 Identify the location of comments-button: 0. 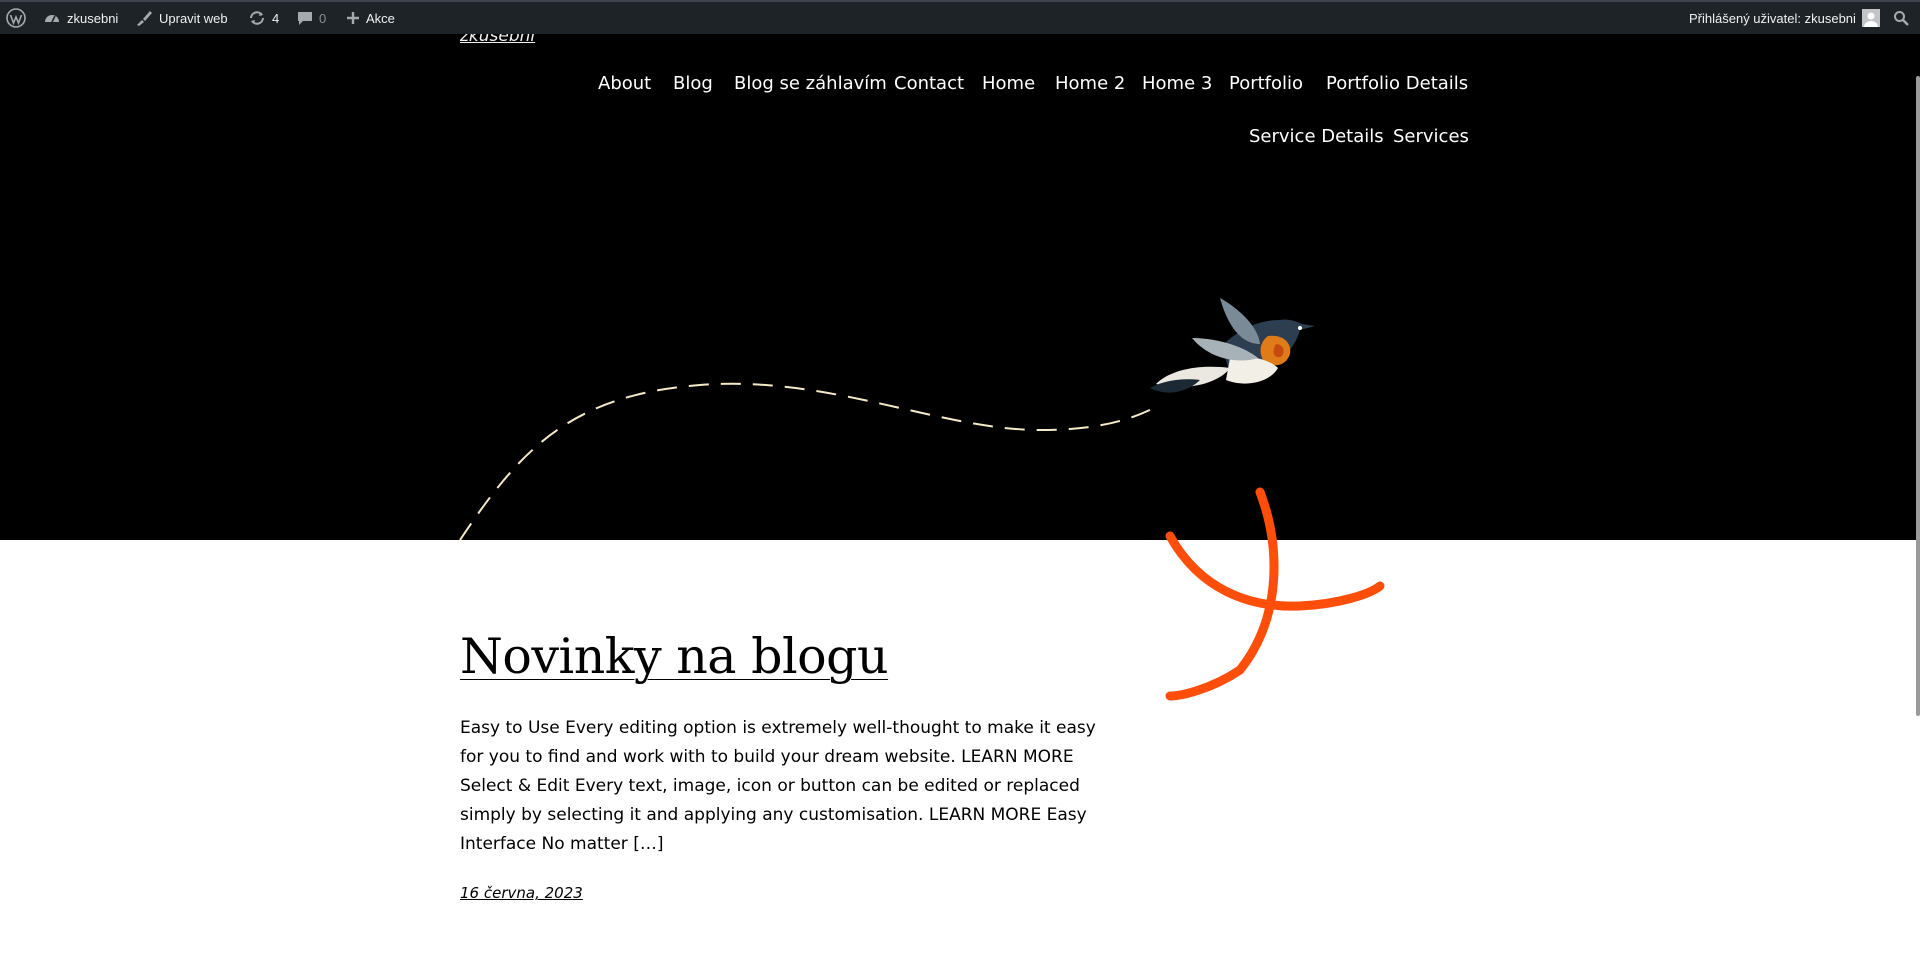
(311, 18).